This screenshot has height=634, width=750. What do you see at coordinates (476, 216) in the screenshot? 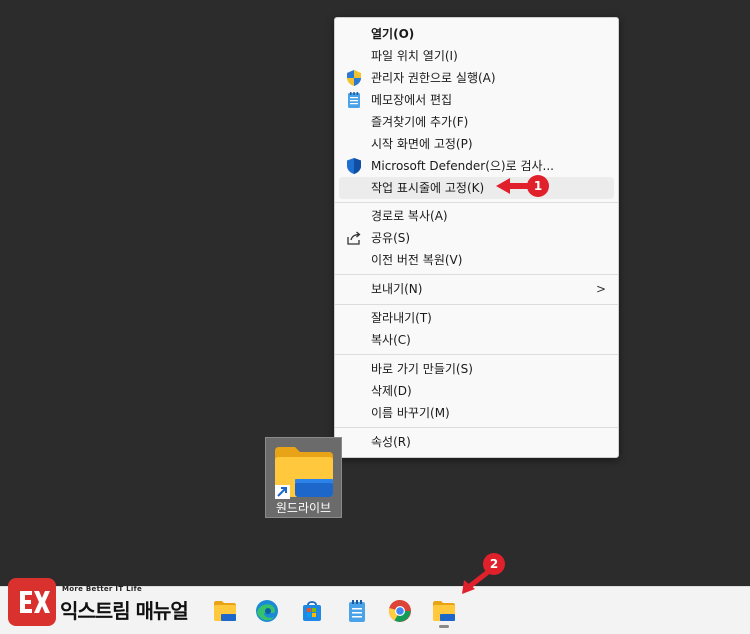
I see `menu-item-copy-as-path: 경로로 복사(A)` at bounding box center [476, 216].